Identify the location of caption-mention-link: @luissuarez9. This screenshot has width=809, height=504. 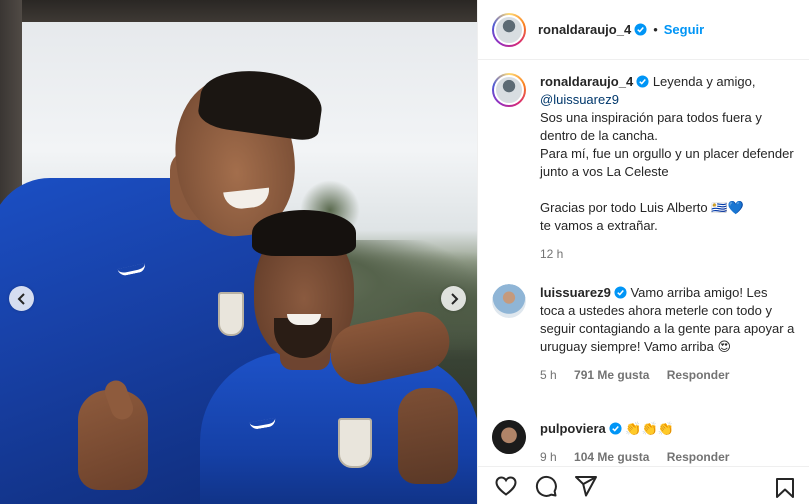
(667, 100).